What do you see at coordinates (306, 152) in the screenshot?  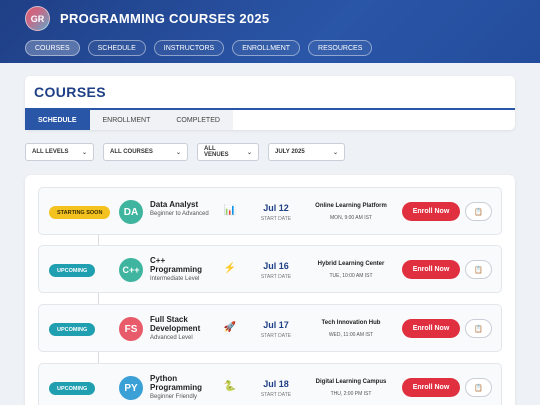 I see `month-filter: JULY 2025 ⌄` at bounding box center [306, 152].